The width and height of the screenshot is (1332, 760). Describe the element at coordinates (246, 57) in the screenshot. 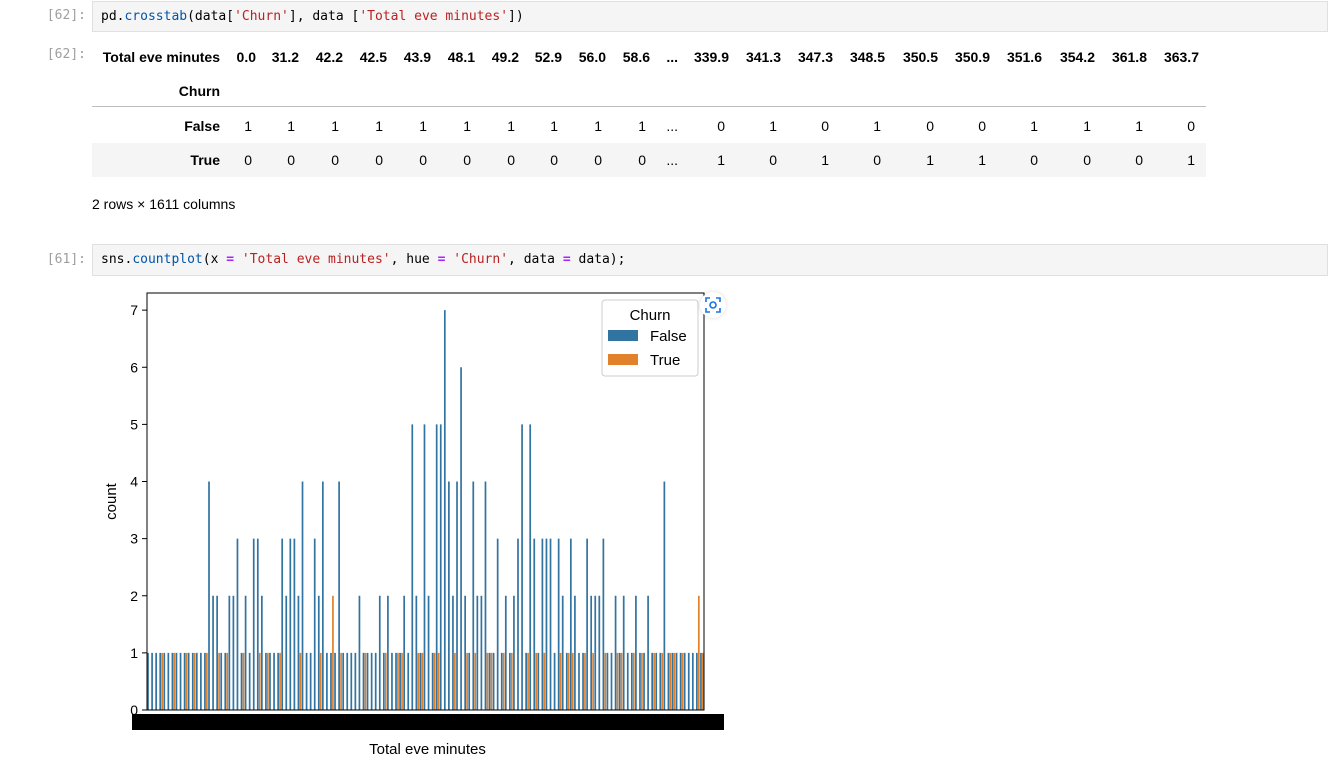

I see `column-header: 0.0` at that location.